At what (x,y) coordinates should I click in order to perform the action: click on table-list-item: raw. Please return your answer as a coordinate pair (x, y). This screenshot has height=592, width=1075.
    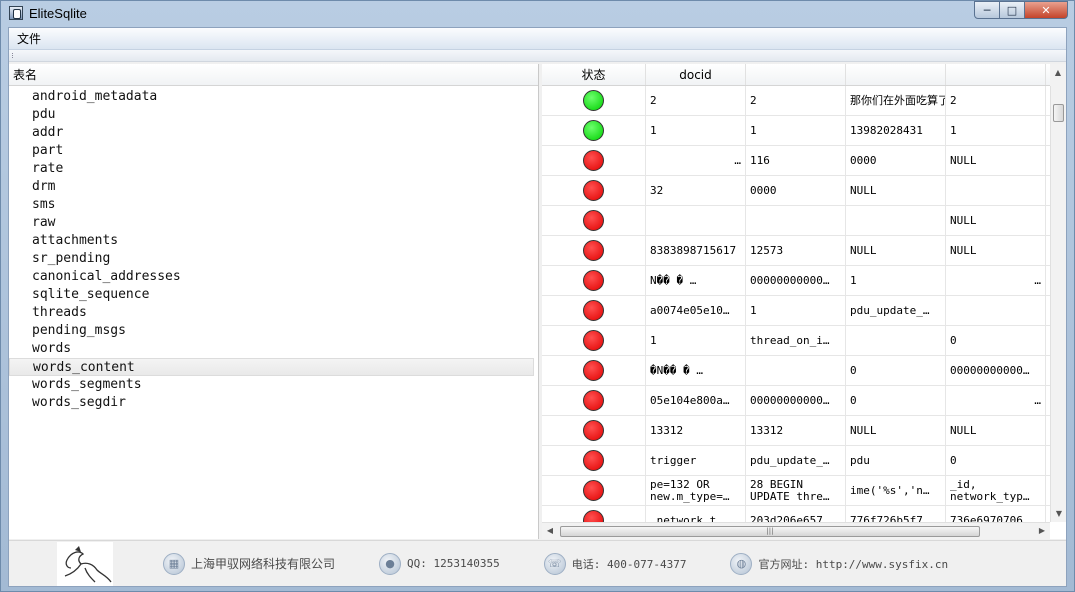
    Looking at the image, I should click on (273, 223).